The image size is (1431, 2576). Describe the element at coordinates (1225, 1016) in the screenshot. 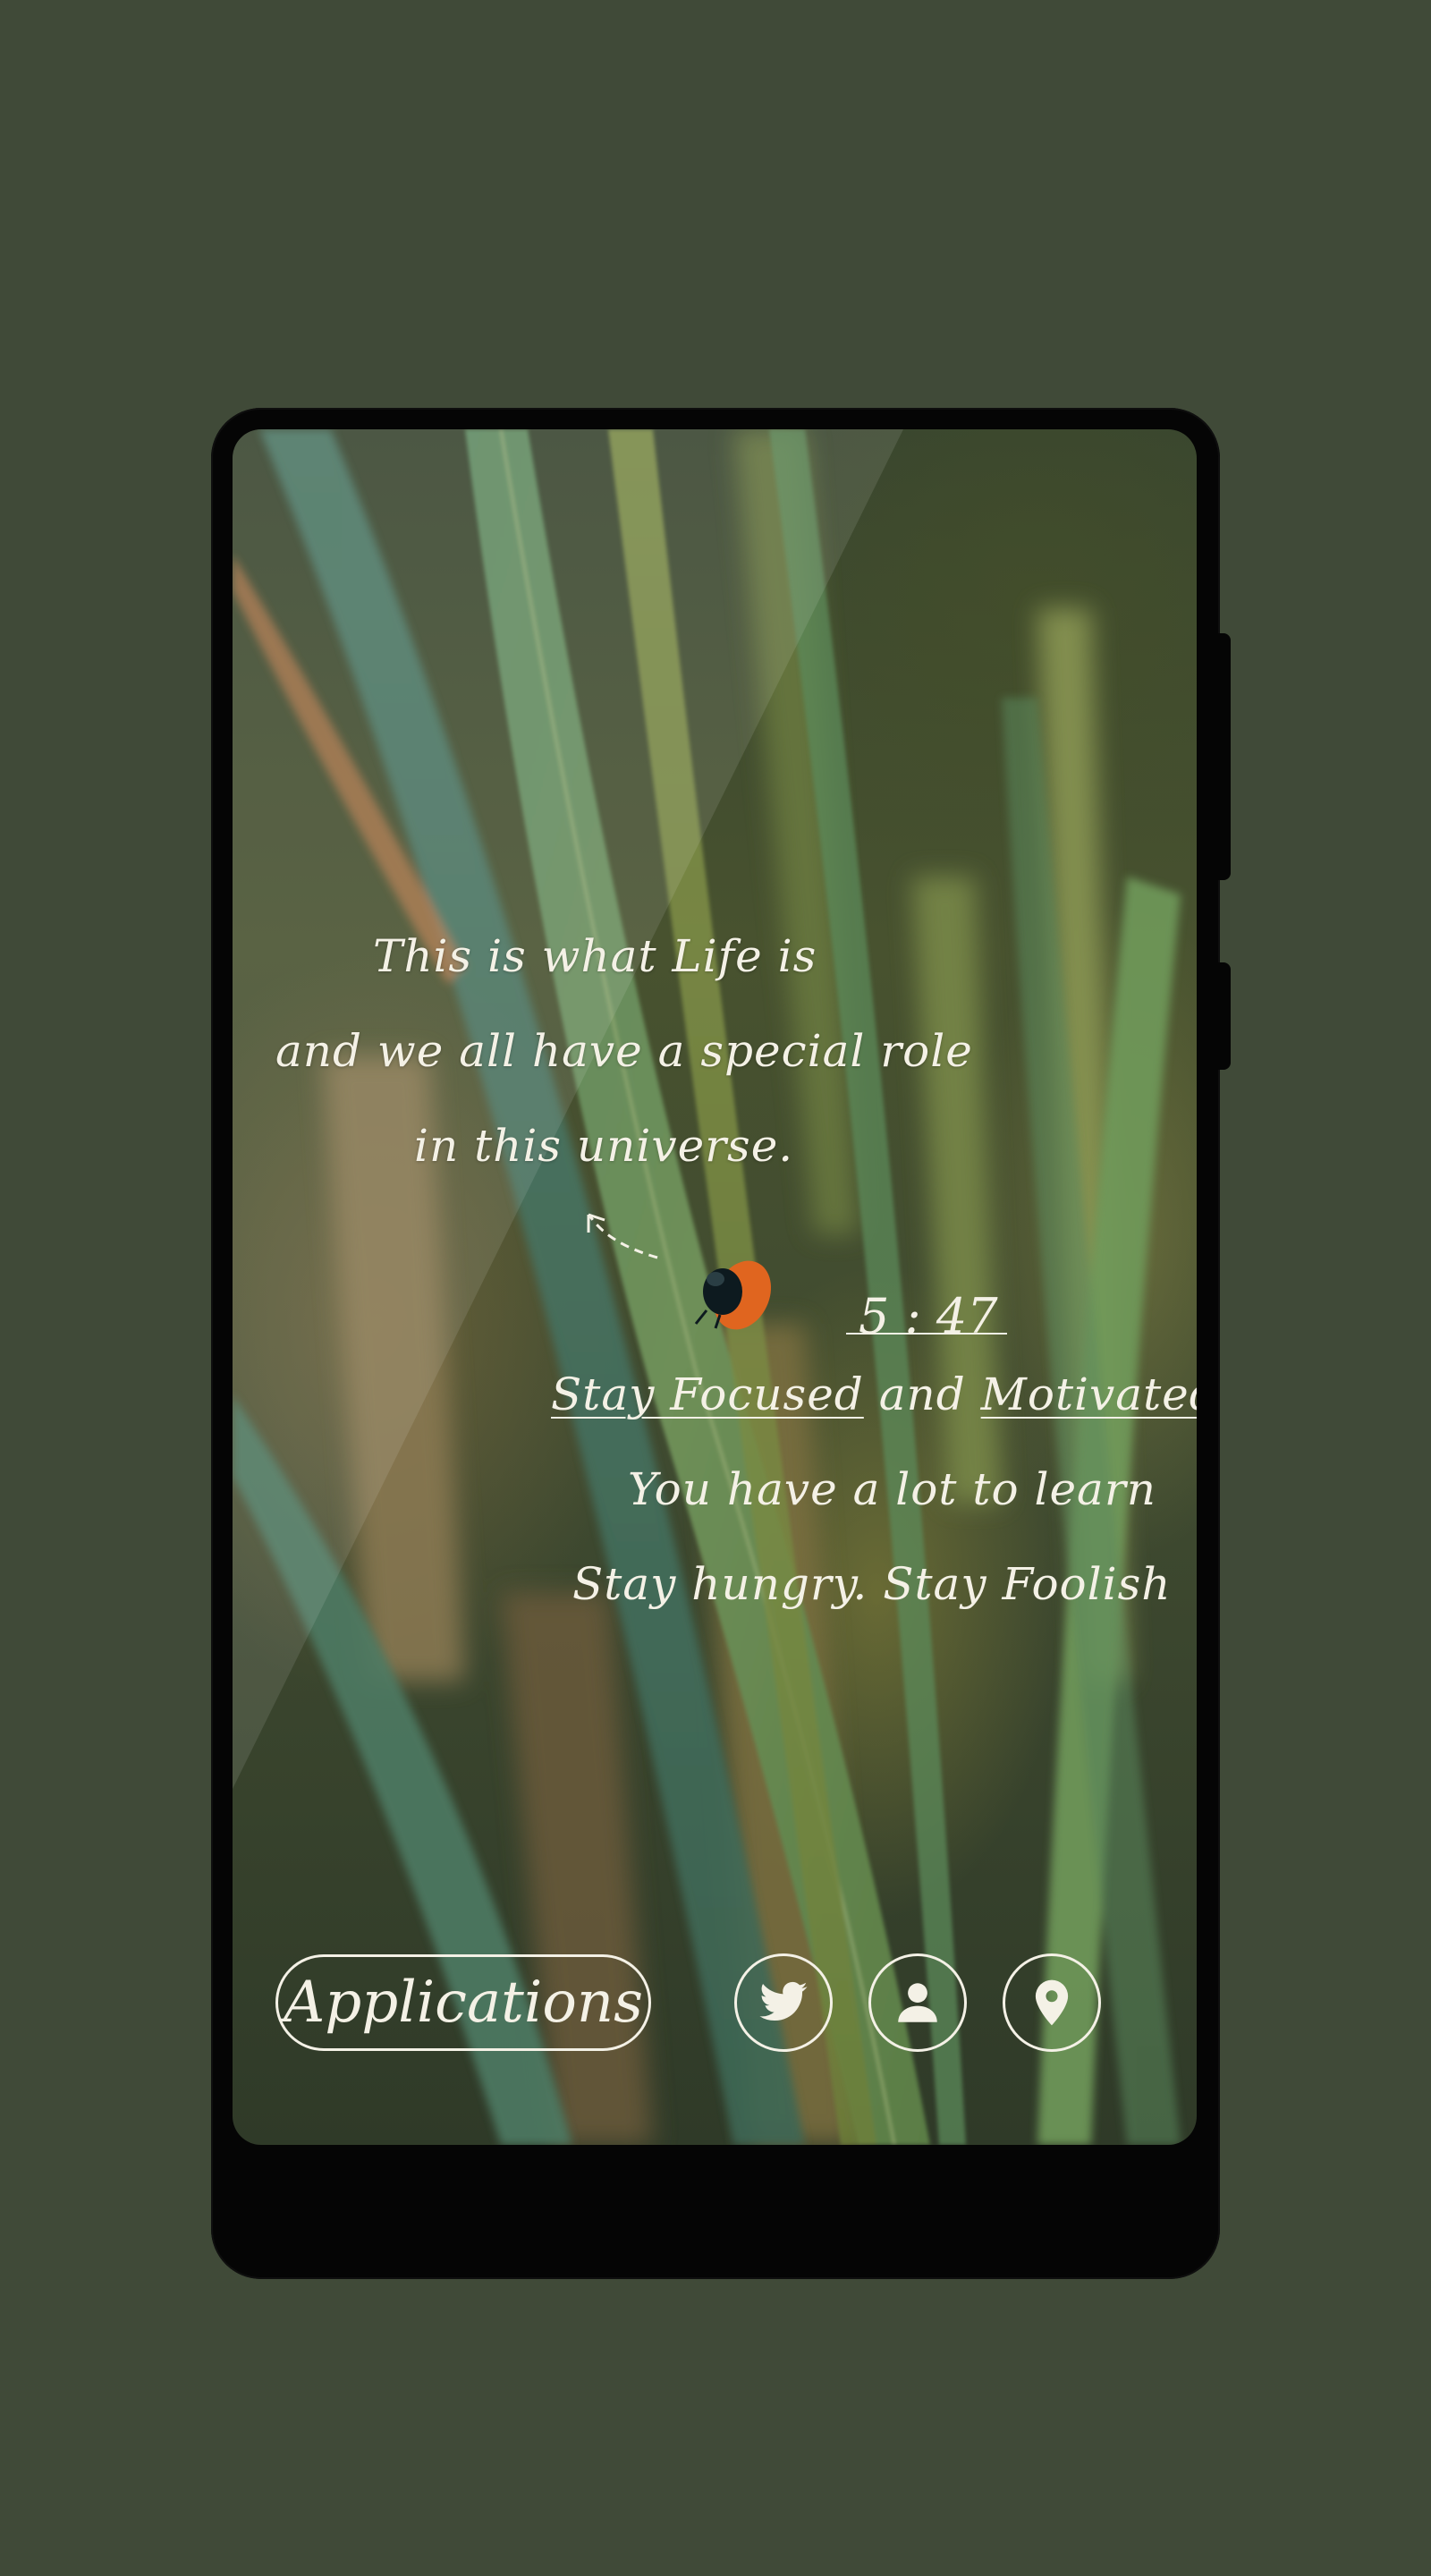

I see `power-button` at that location.